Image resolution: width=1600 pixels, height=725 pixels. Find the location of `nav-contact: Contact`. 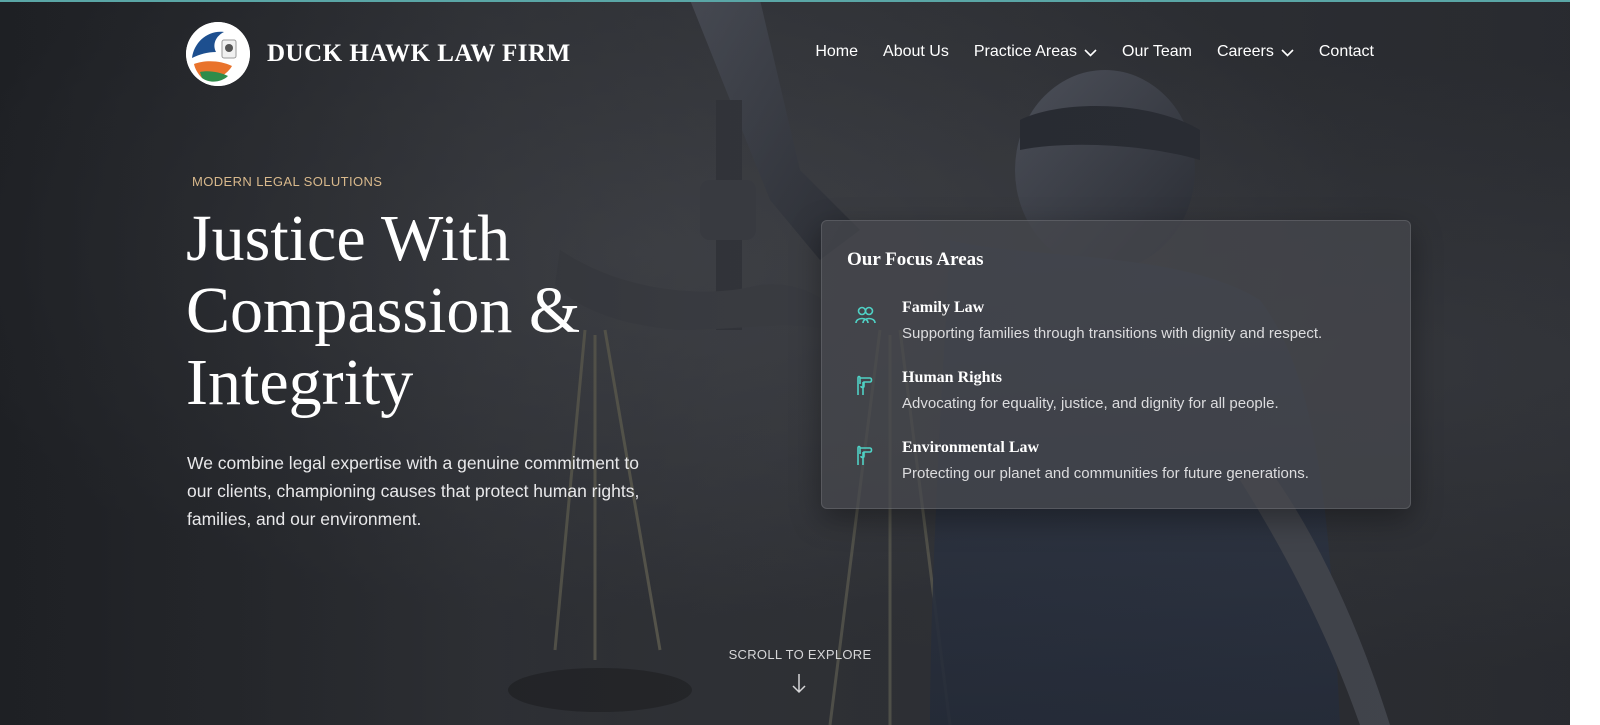

nav-contact: Contact is located at coordinates (1346, 52).